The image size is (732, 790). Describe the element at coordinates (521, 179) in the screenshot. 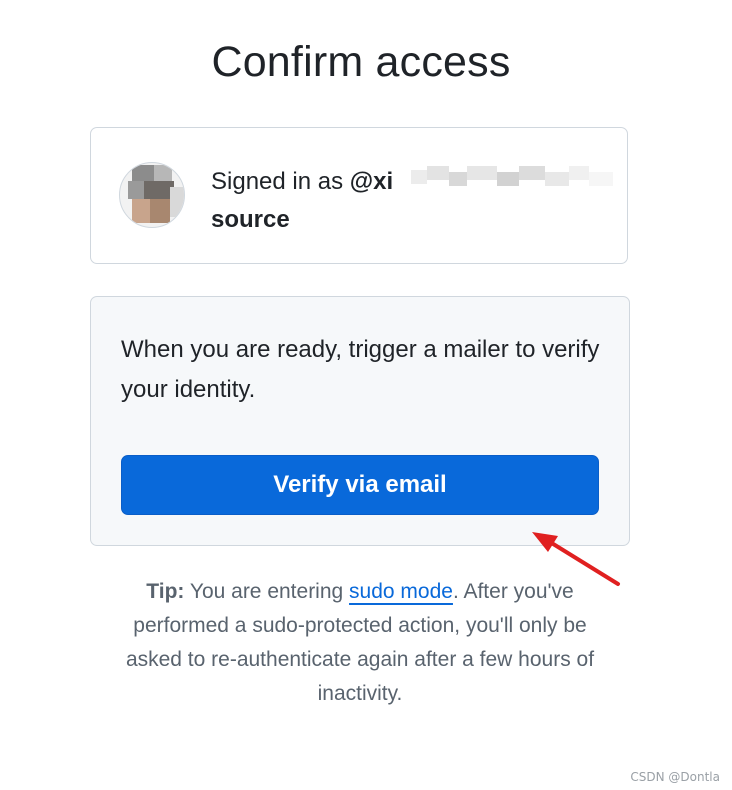

I see `redacted-username-blur` at that location.